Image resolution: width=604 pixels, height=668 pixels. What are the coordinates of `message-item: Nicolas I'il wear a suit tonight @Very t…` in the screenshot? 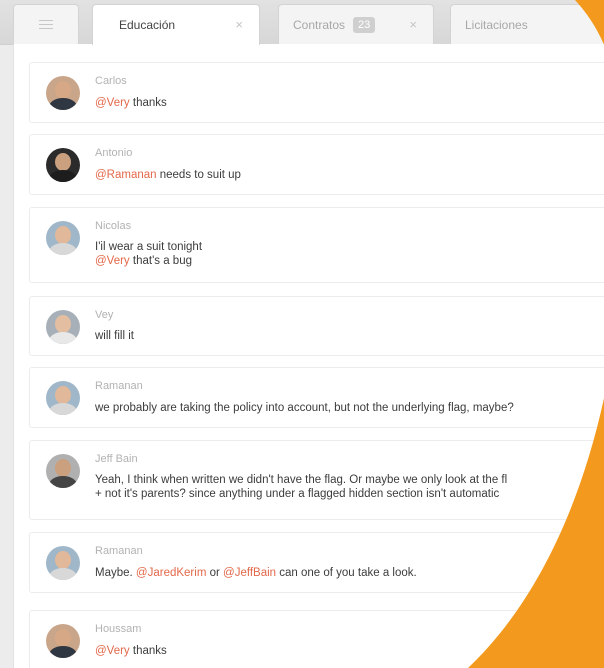 It's located at (316, 245).